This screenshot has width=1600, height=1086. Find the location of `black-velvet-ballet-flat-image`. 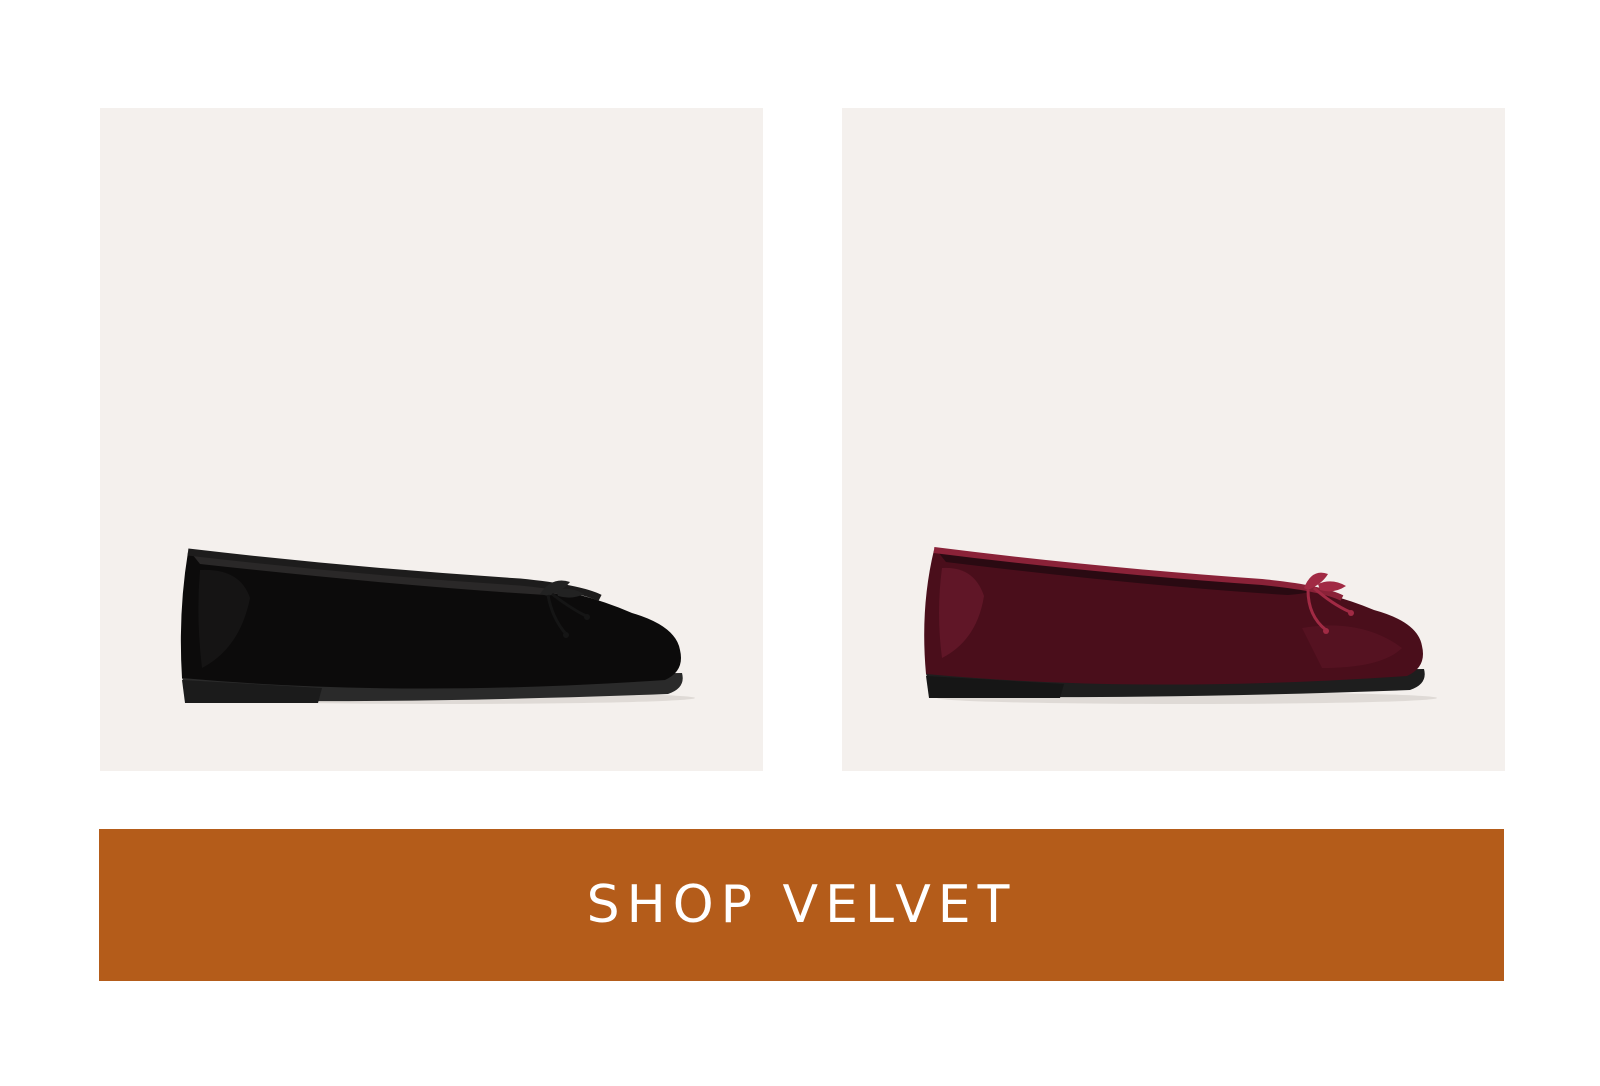

black-velvet-ballet-flat-image is located at coordinates (437, 626).